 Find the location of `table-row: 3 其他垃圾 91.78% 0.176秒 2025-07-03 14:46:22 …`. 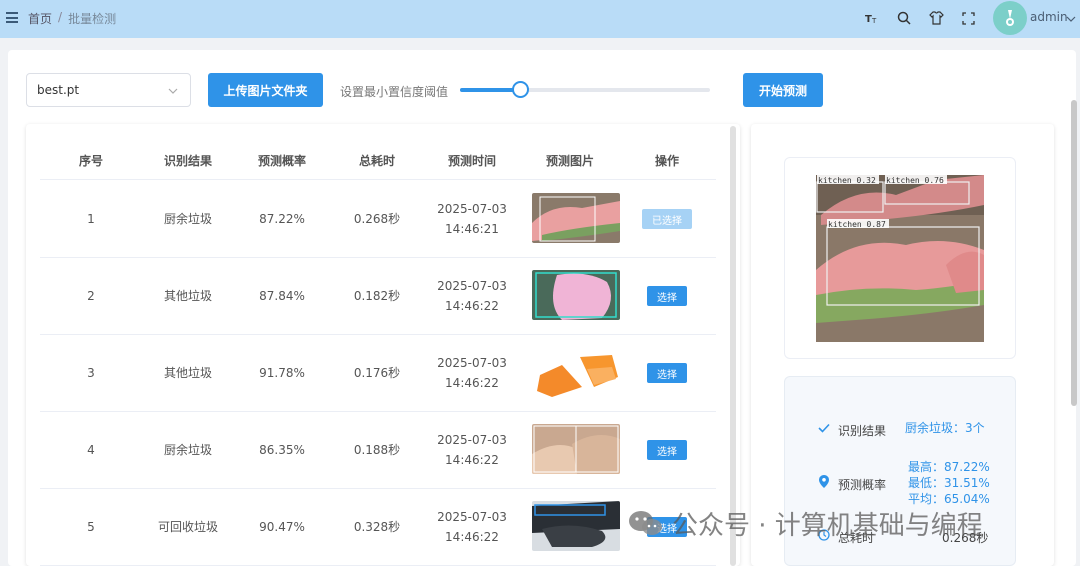

table-row: 3 其他垃圾 91.78% 0.176秒 2025-07-03 14:46:22 … is located at coordinates (378, 373).